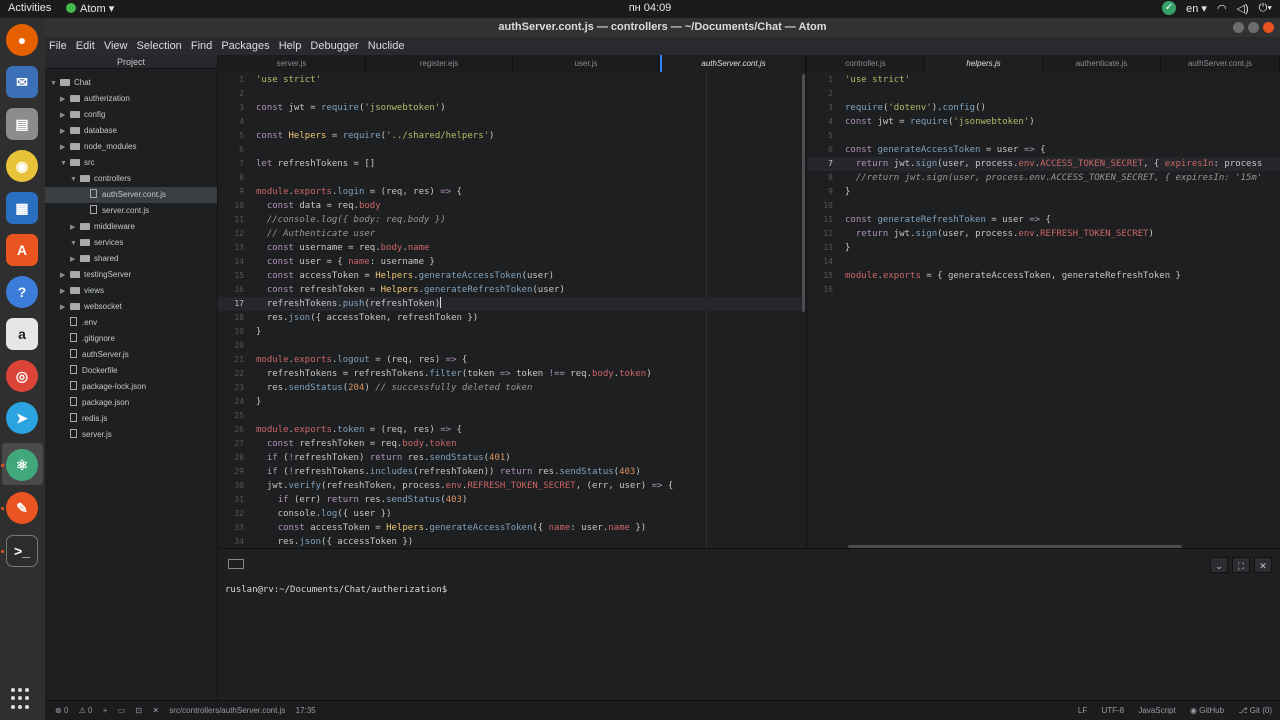 This screenshot has height=720, width=1280. Describe the element at coordinates (1043, 262) in the screenshot. I see `code-line: 14` at that location.